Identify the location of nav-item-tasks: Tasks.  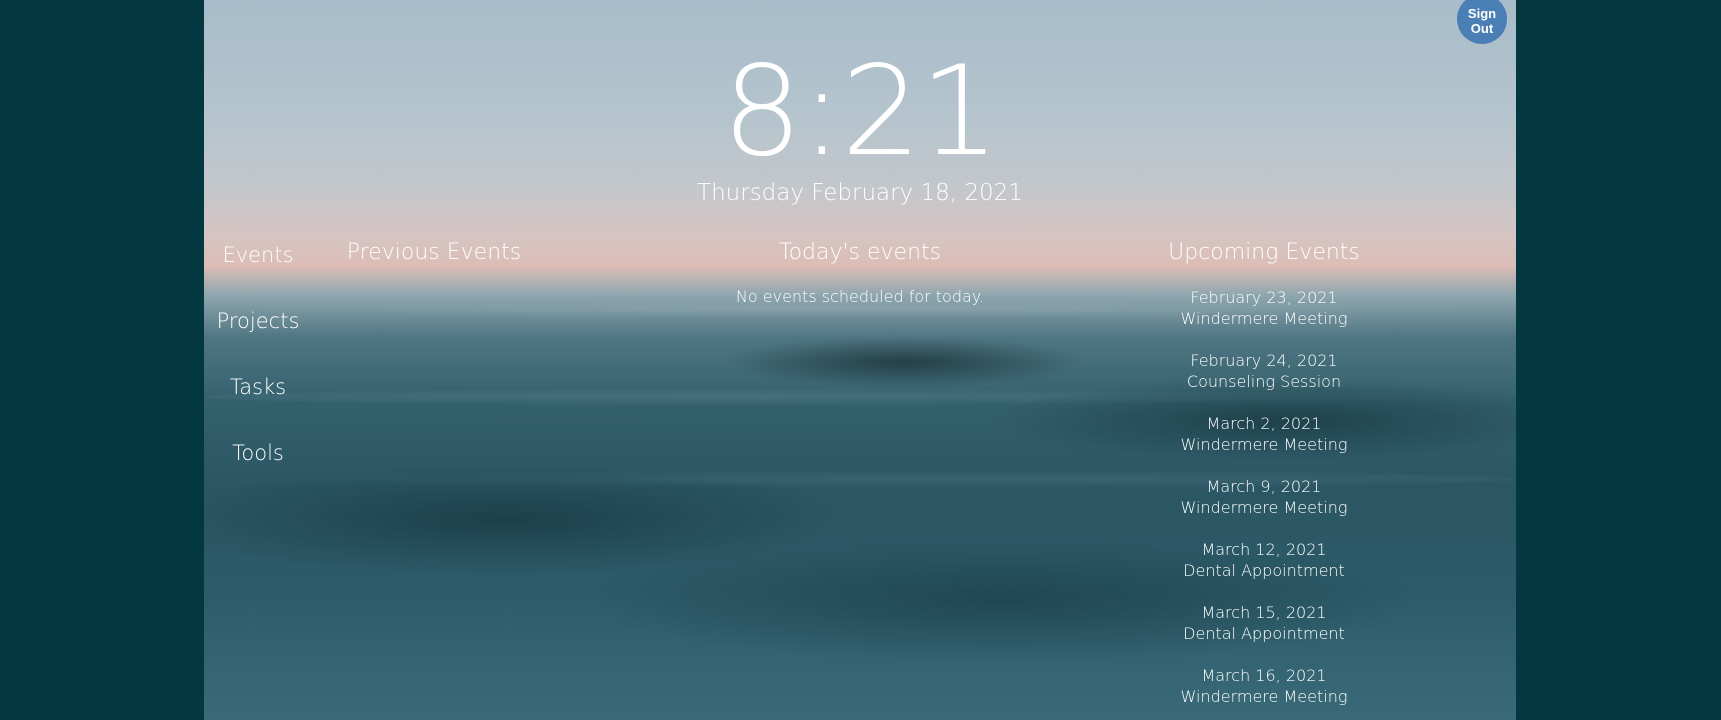
(258, 387).